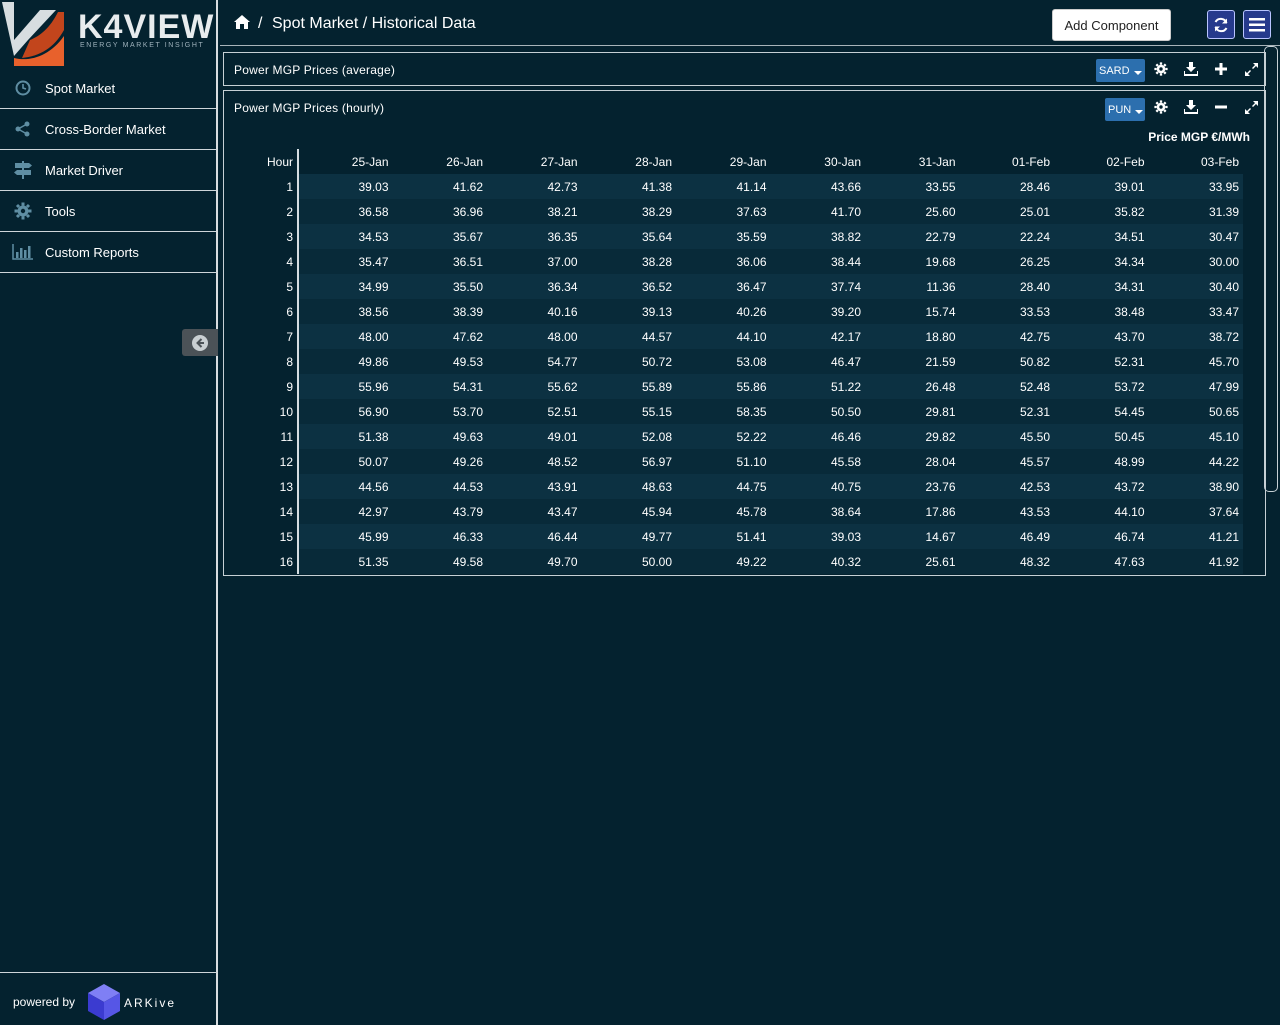 This screenshot has width=1280, height=1025. I want to click on collapse-panel-button, so click(1221, 107).